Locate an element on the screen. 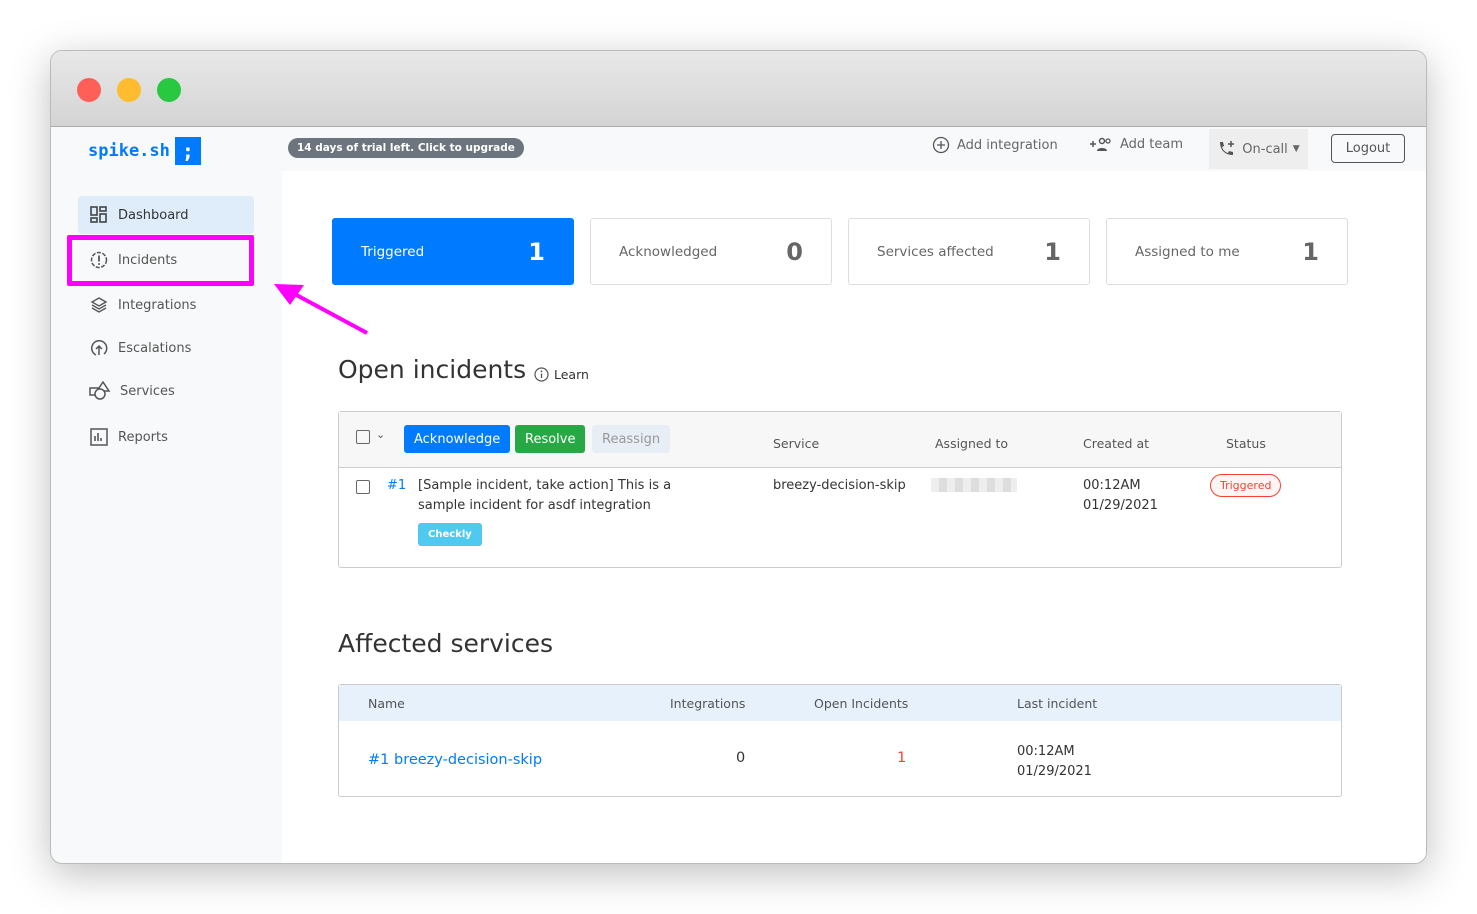  created-date: 01/29/2021 is located at coordinates (1120, 505).